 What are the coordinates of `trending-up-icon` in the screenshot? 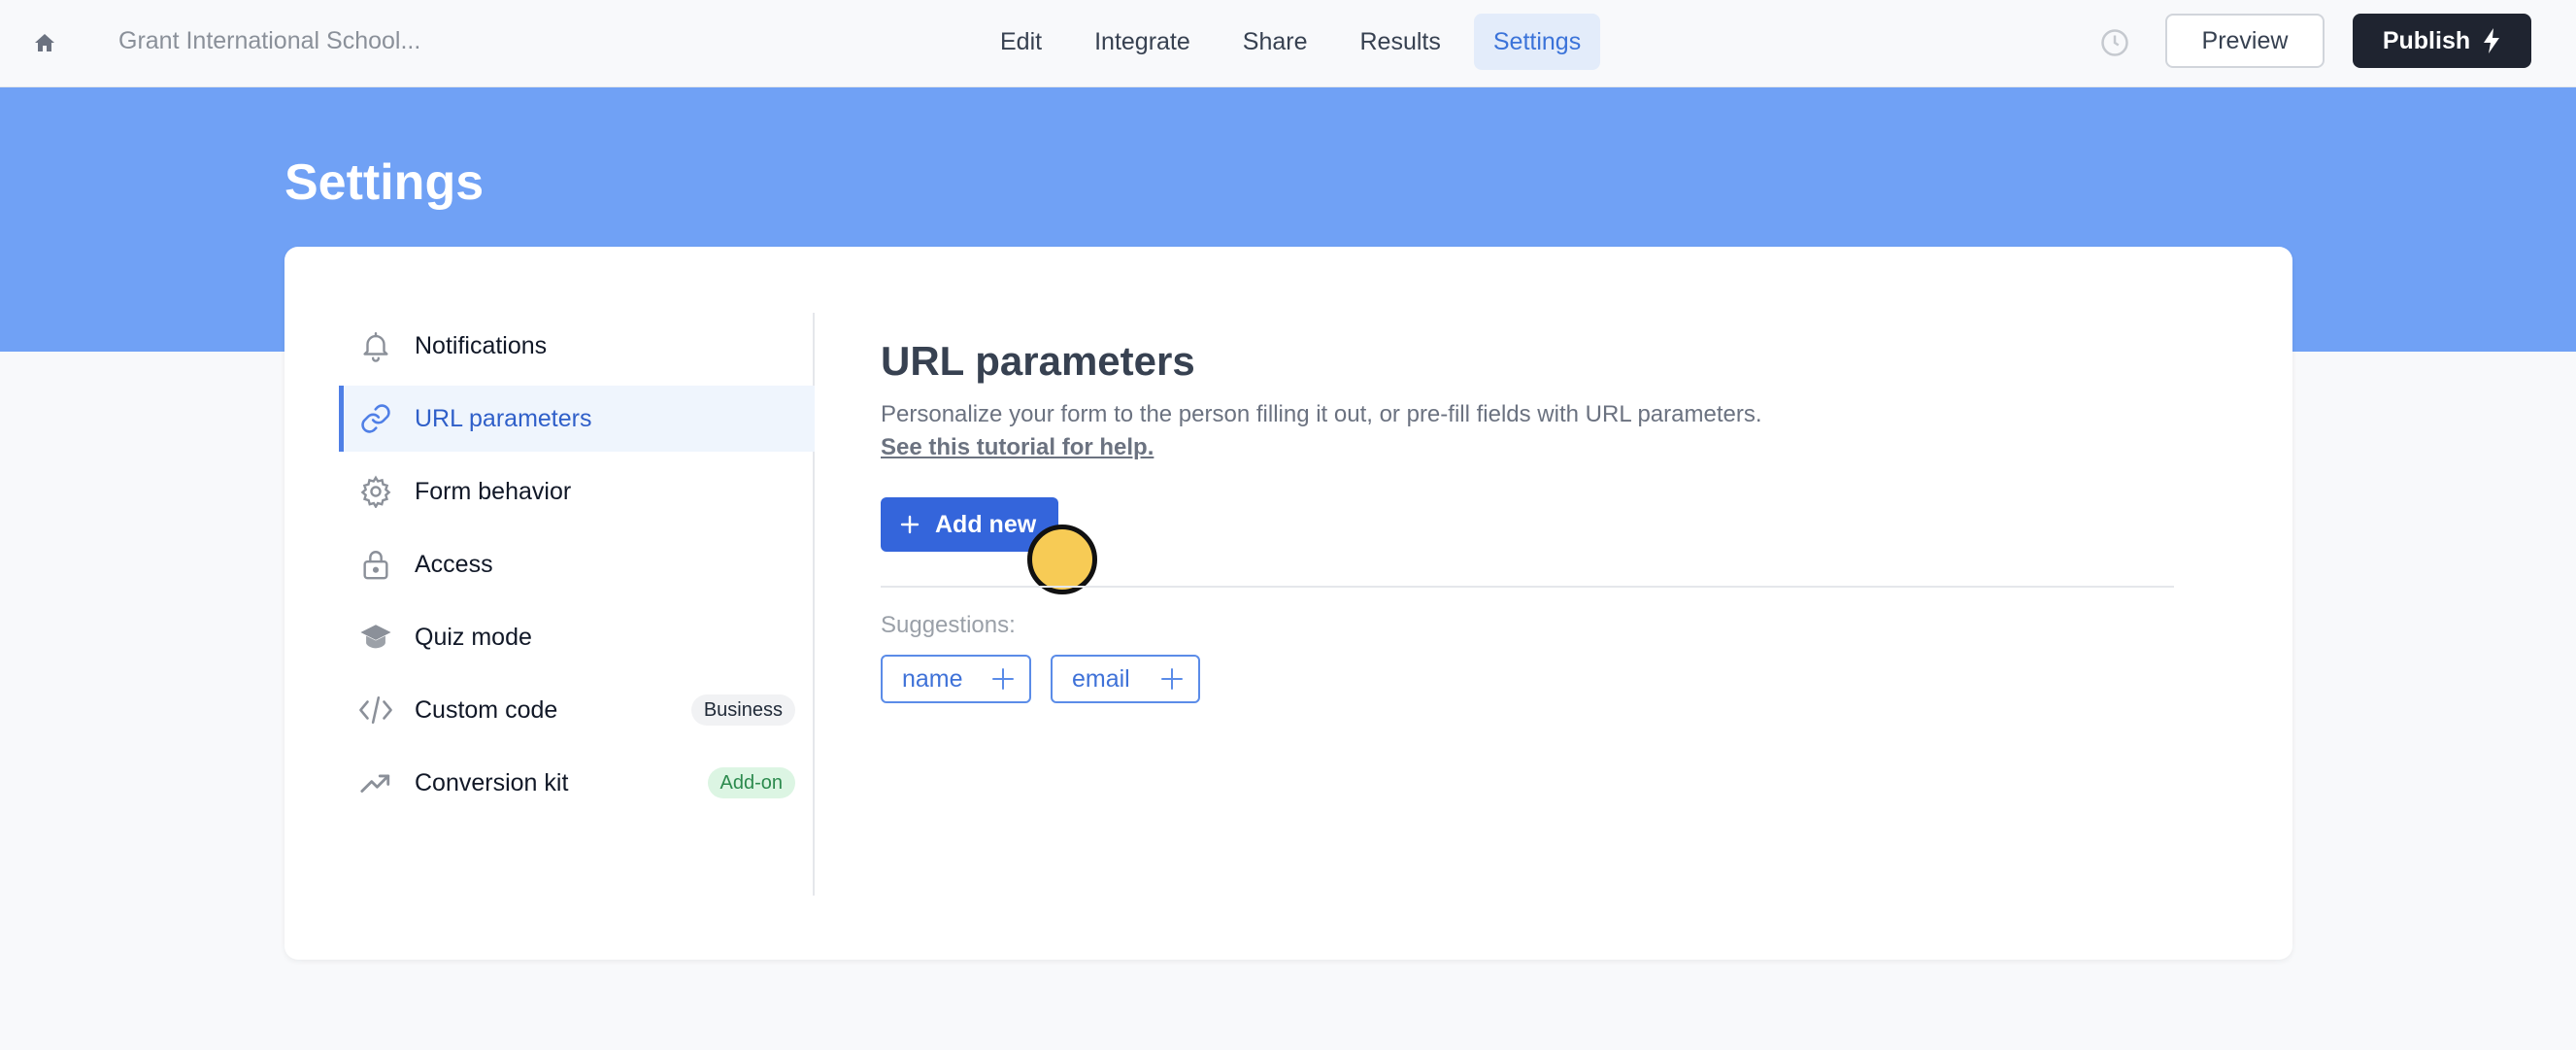 It's located at (376, 782).